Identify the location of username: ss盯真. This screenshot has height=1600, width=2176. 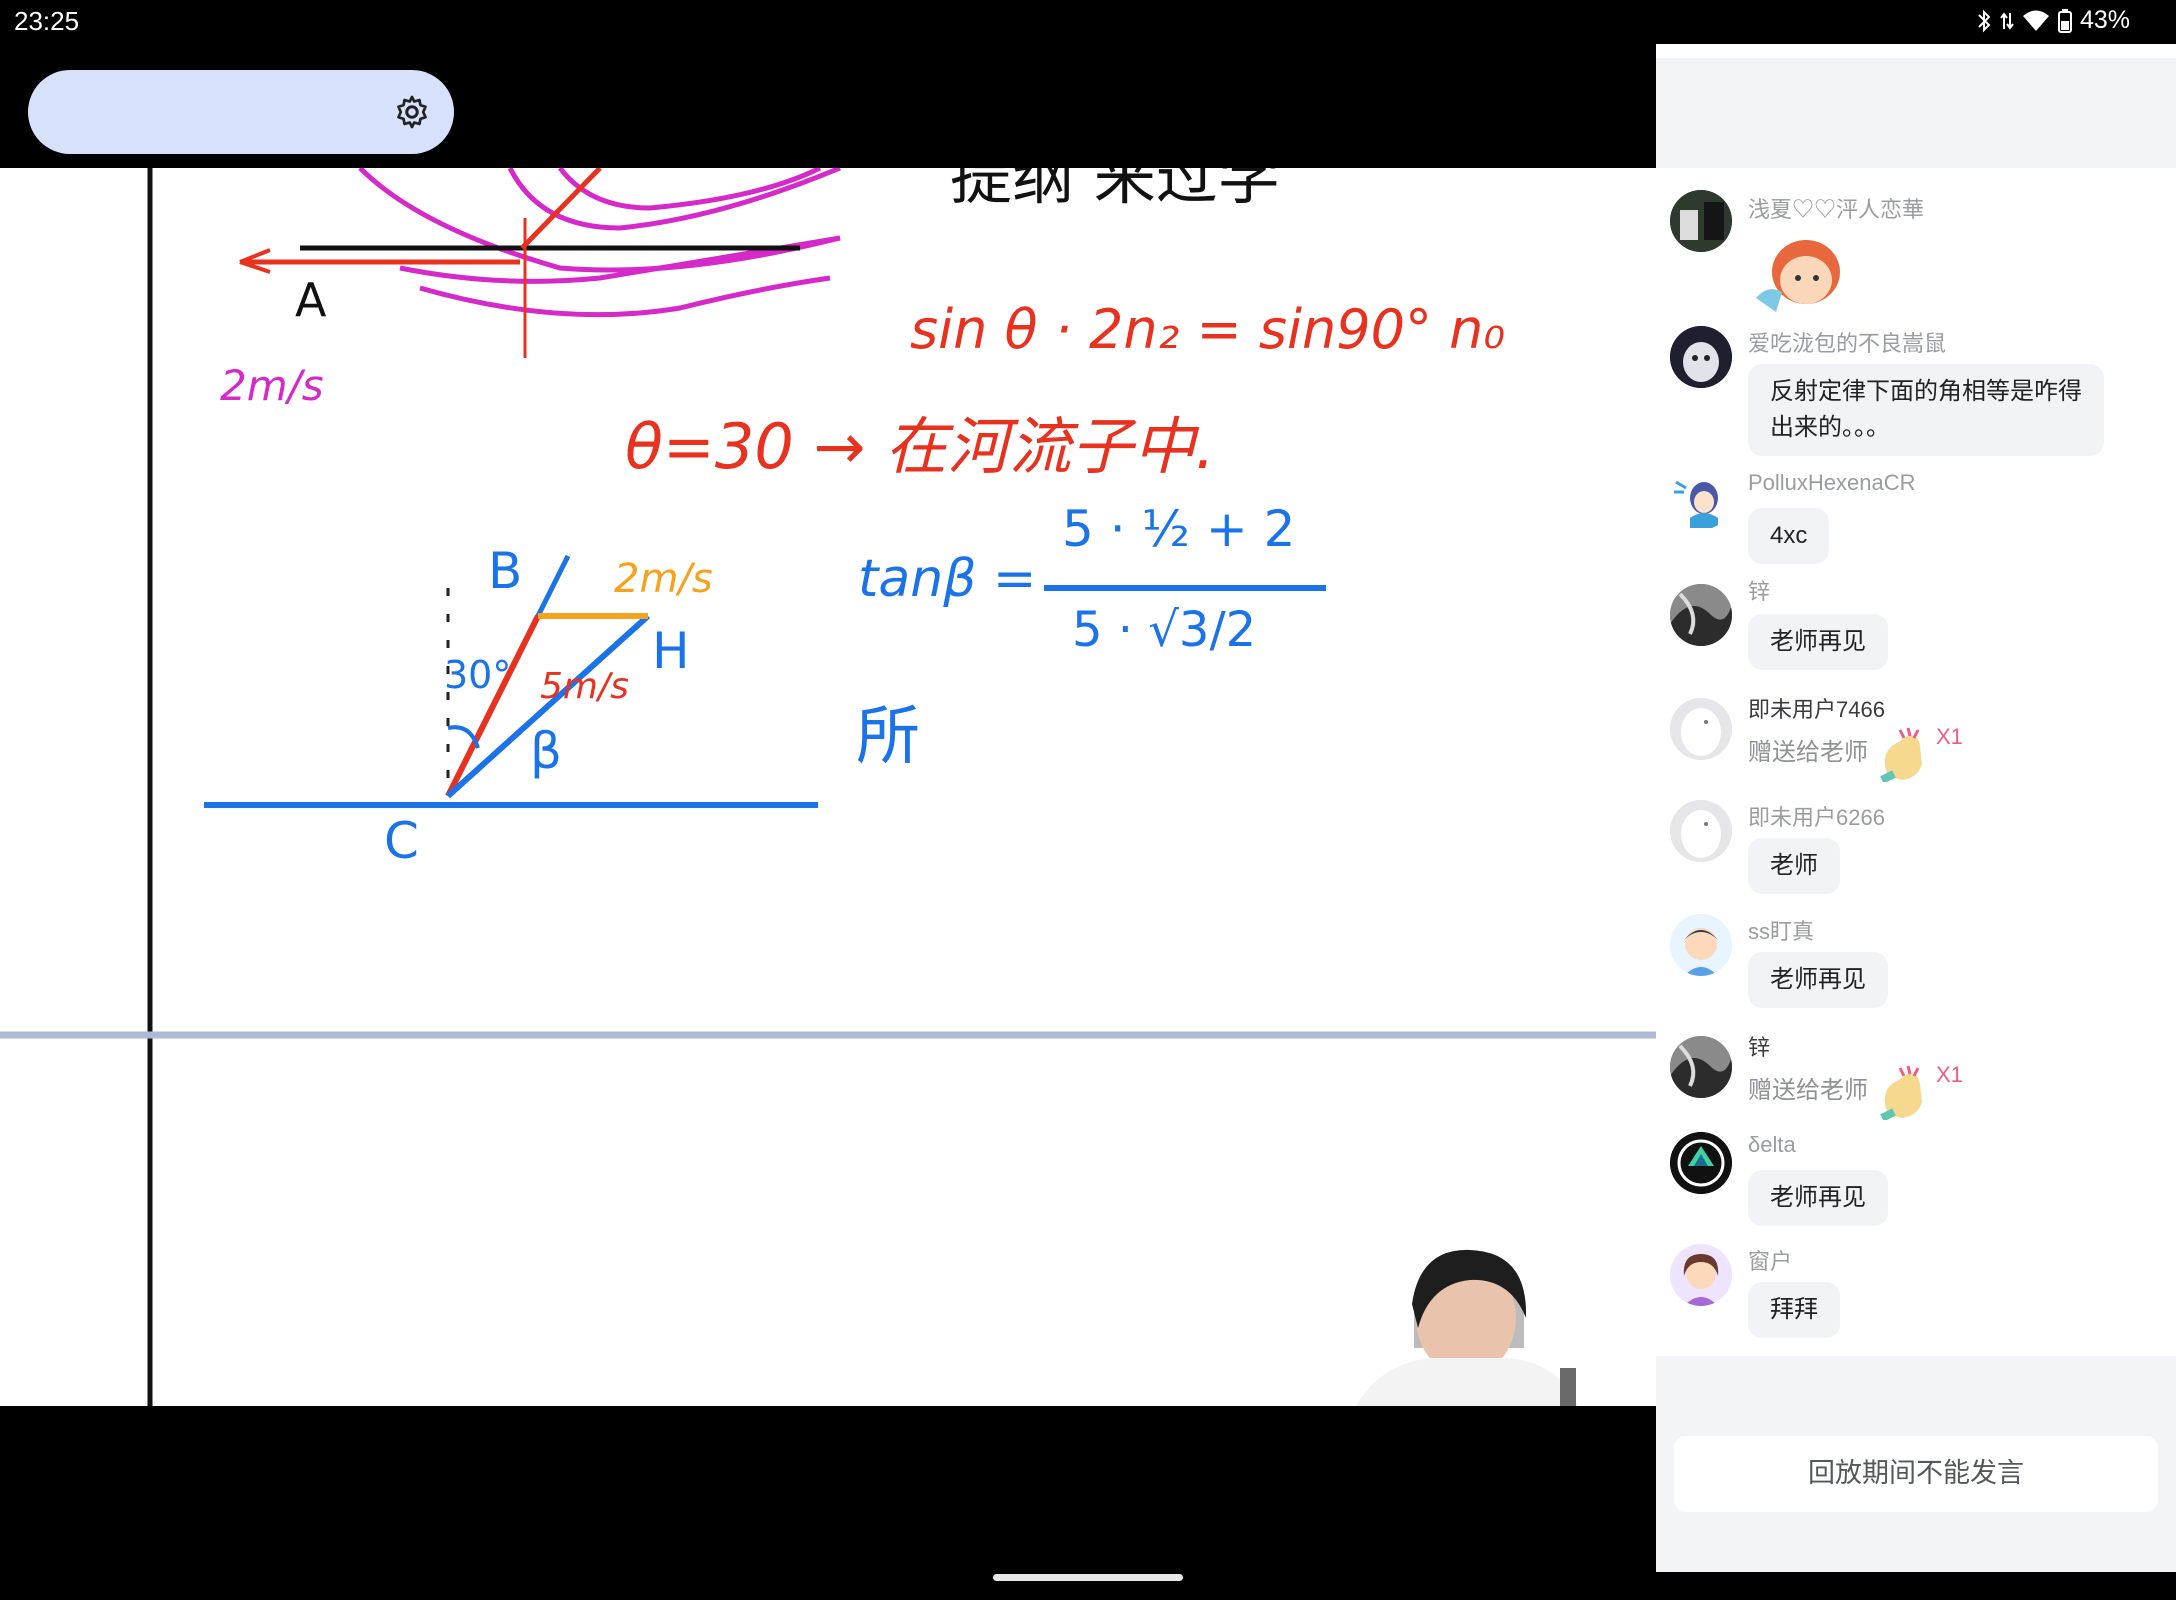
(1781, 930).